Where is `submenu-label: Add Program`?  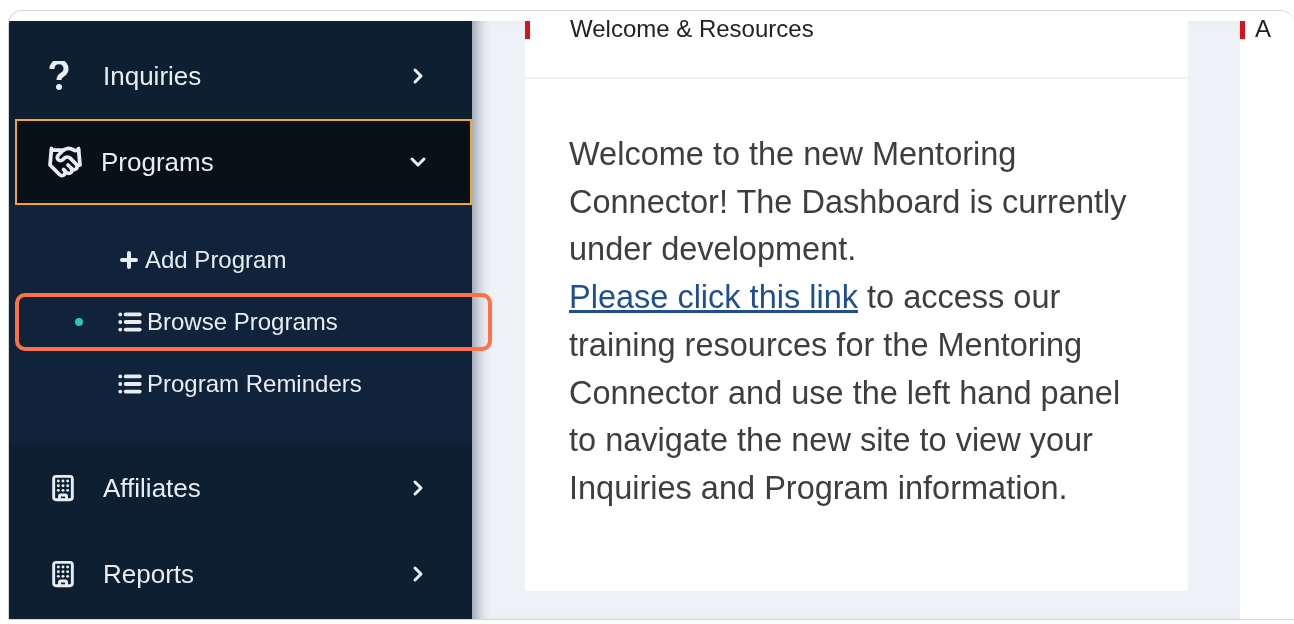
submenu-label: Add Program is located at coordinates (216, 260).